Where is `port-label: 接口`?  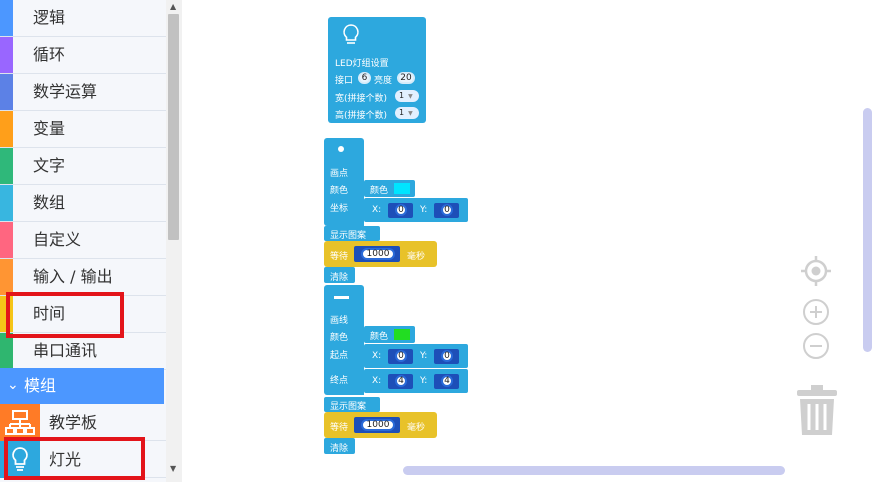
port-label: 接口 is located at coordinates (344, 81).